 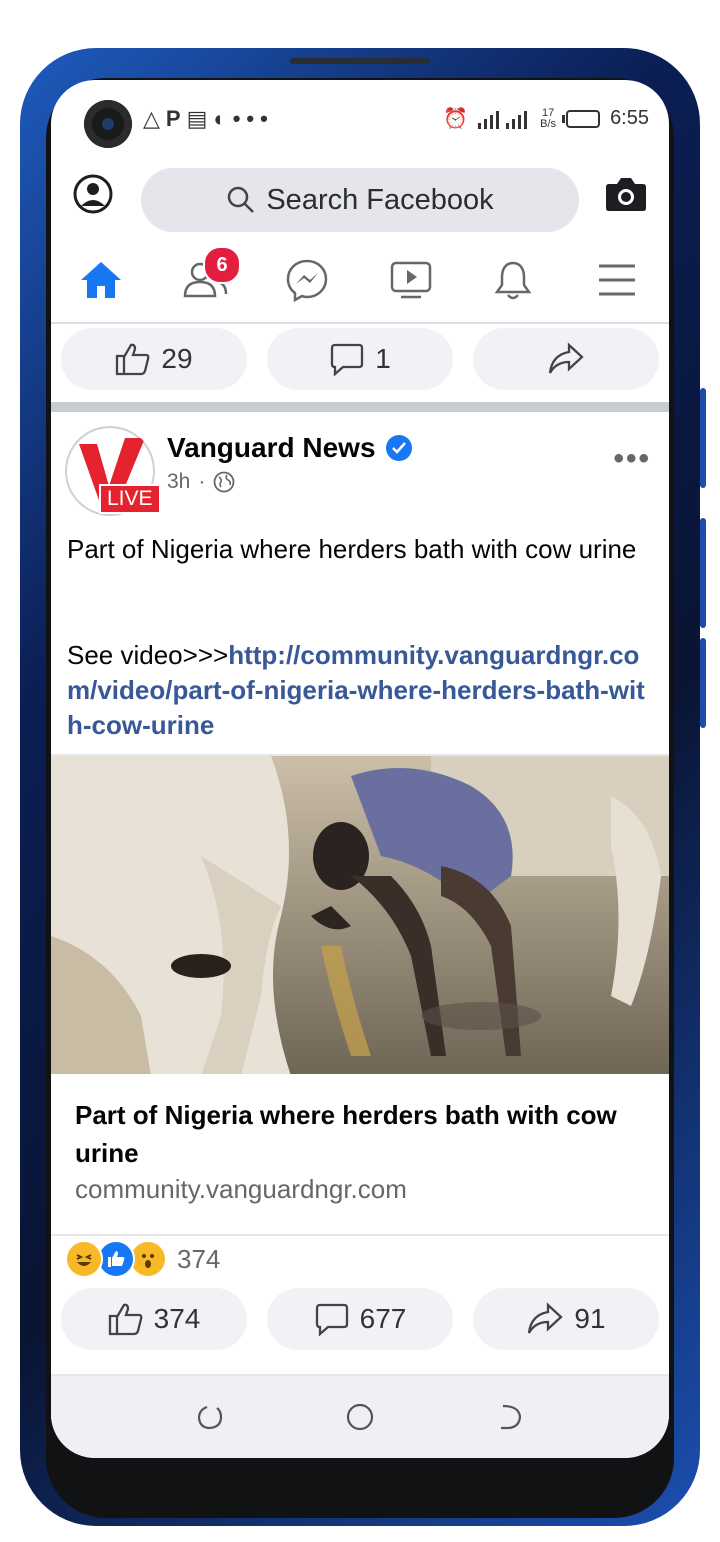 What do you see at coordinates (383, 358) in the screenshot?
I see `comment-count: 1` at bounding box center [383, 358].